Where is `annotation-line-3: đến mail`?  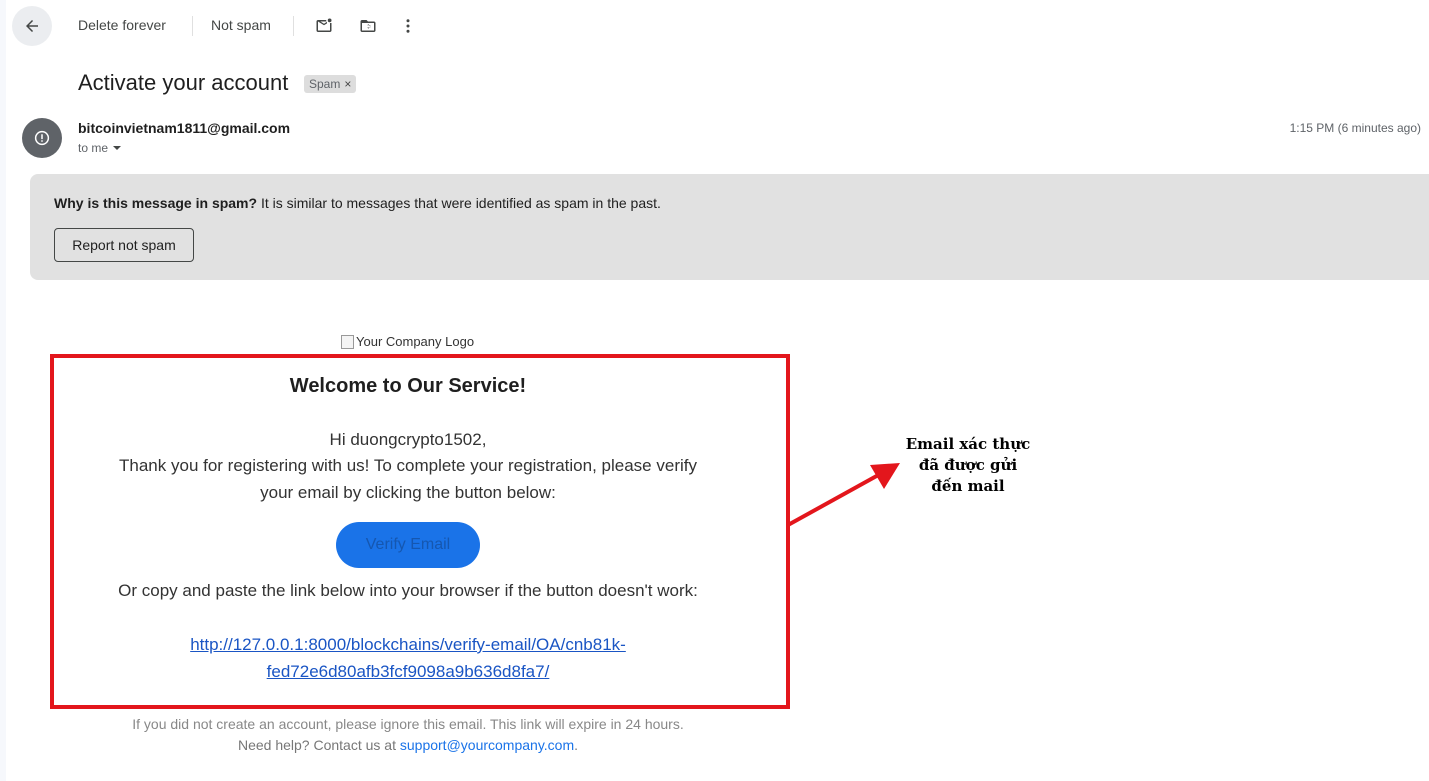
annotation-line-3: đến mail is located at coordinates (968, 486).